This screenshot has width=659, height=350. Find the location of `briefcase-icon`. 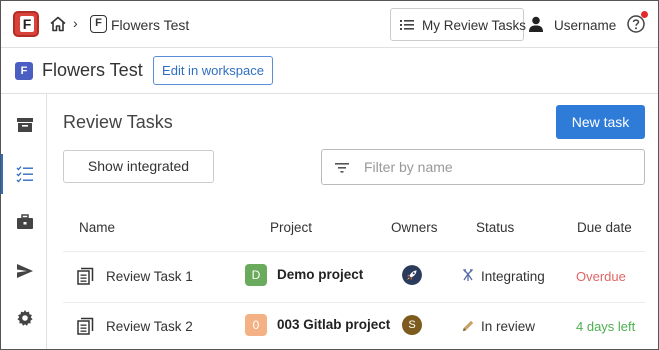

briefcase-icon is located at coordinates (25, 221).